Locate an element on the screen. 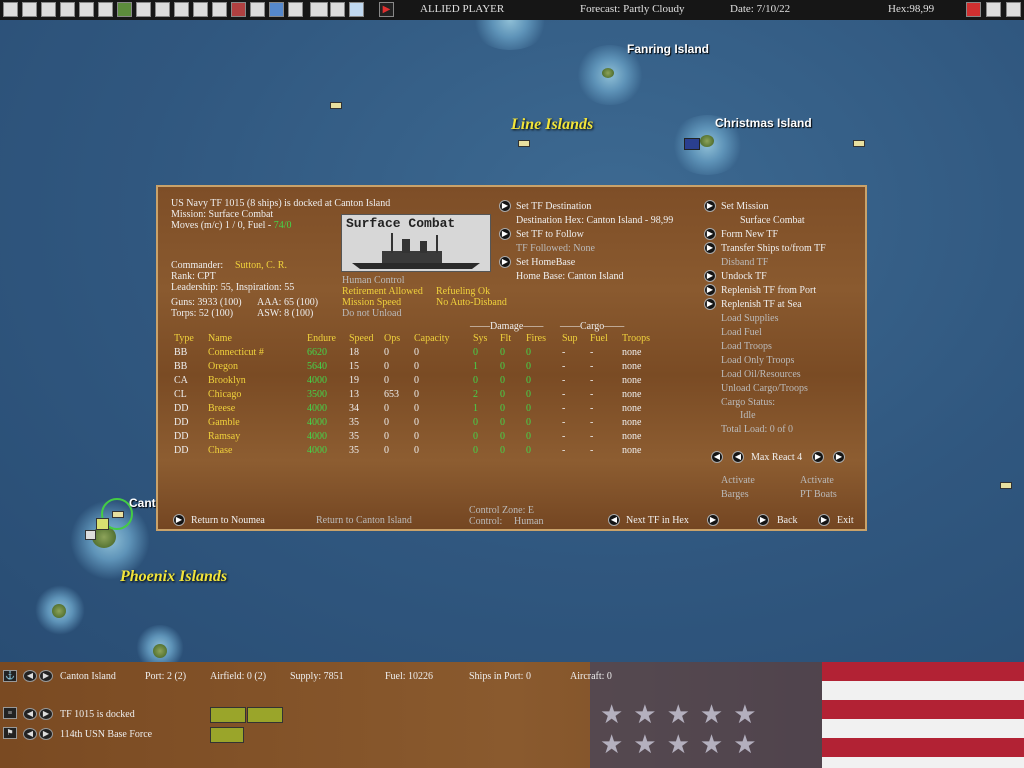 The image size is (1024, 768). activate-ptboats-line1: Activate is located at coordinates (817, 481).